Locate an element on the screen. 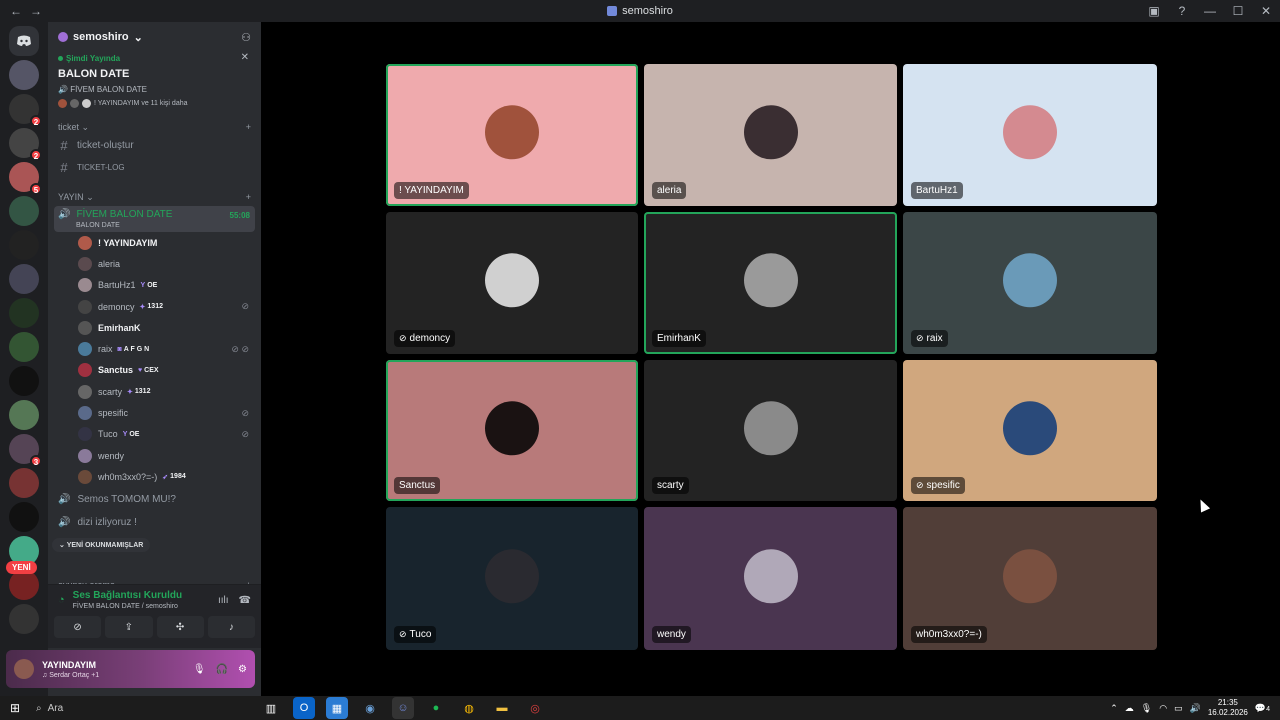 Image resolution: width=1280 pixels, height=720 pixels. forward-icon: → is located at coordinates (36, 11).